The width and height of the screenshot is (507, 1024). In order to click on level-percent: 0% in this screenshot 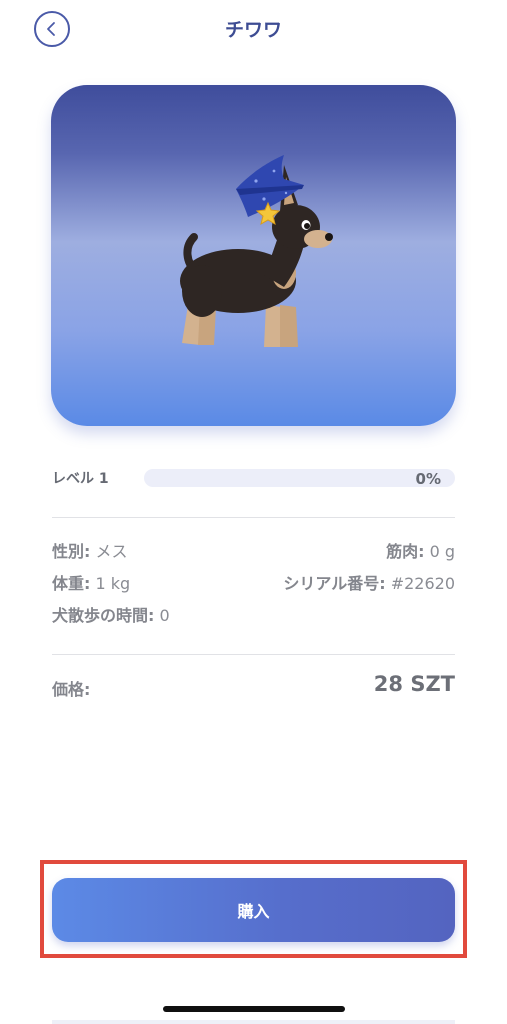, I will do `click(428, 479)`.